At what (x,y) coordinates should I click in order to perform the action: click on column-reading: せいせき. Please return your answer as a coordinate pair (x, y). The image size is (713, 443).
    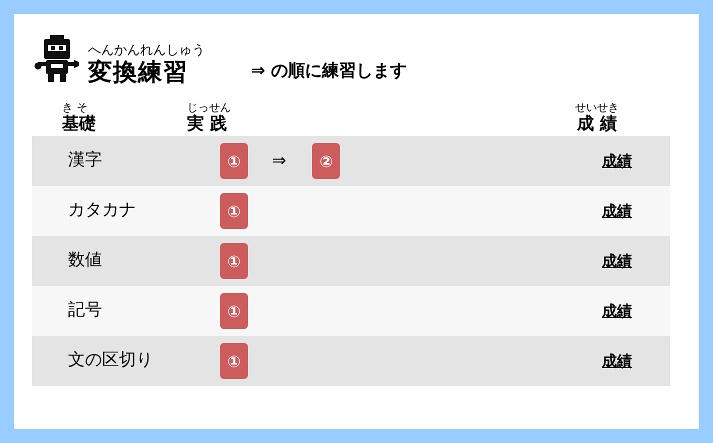
    Looking at the image, I should click on (597, 108).